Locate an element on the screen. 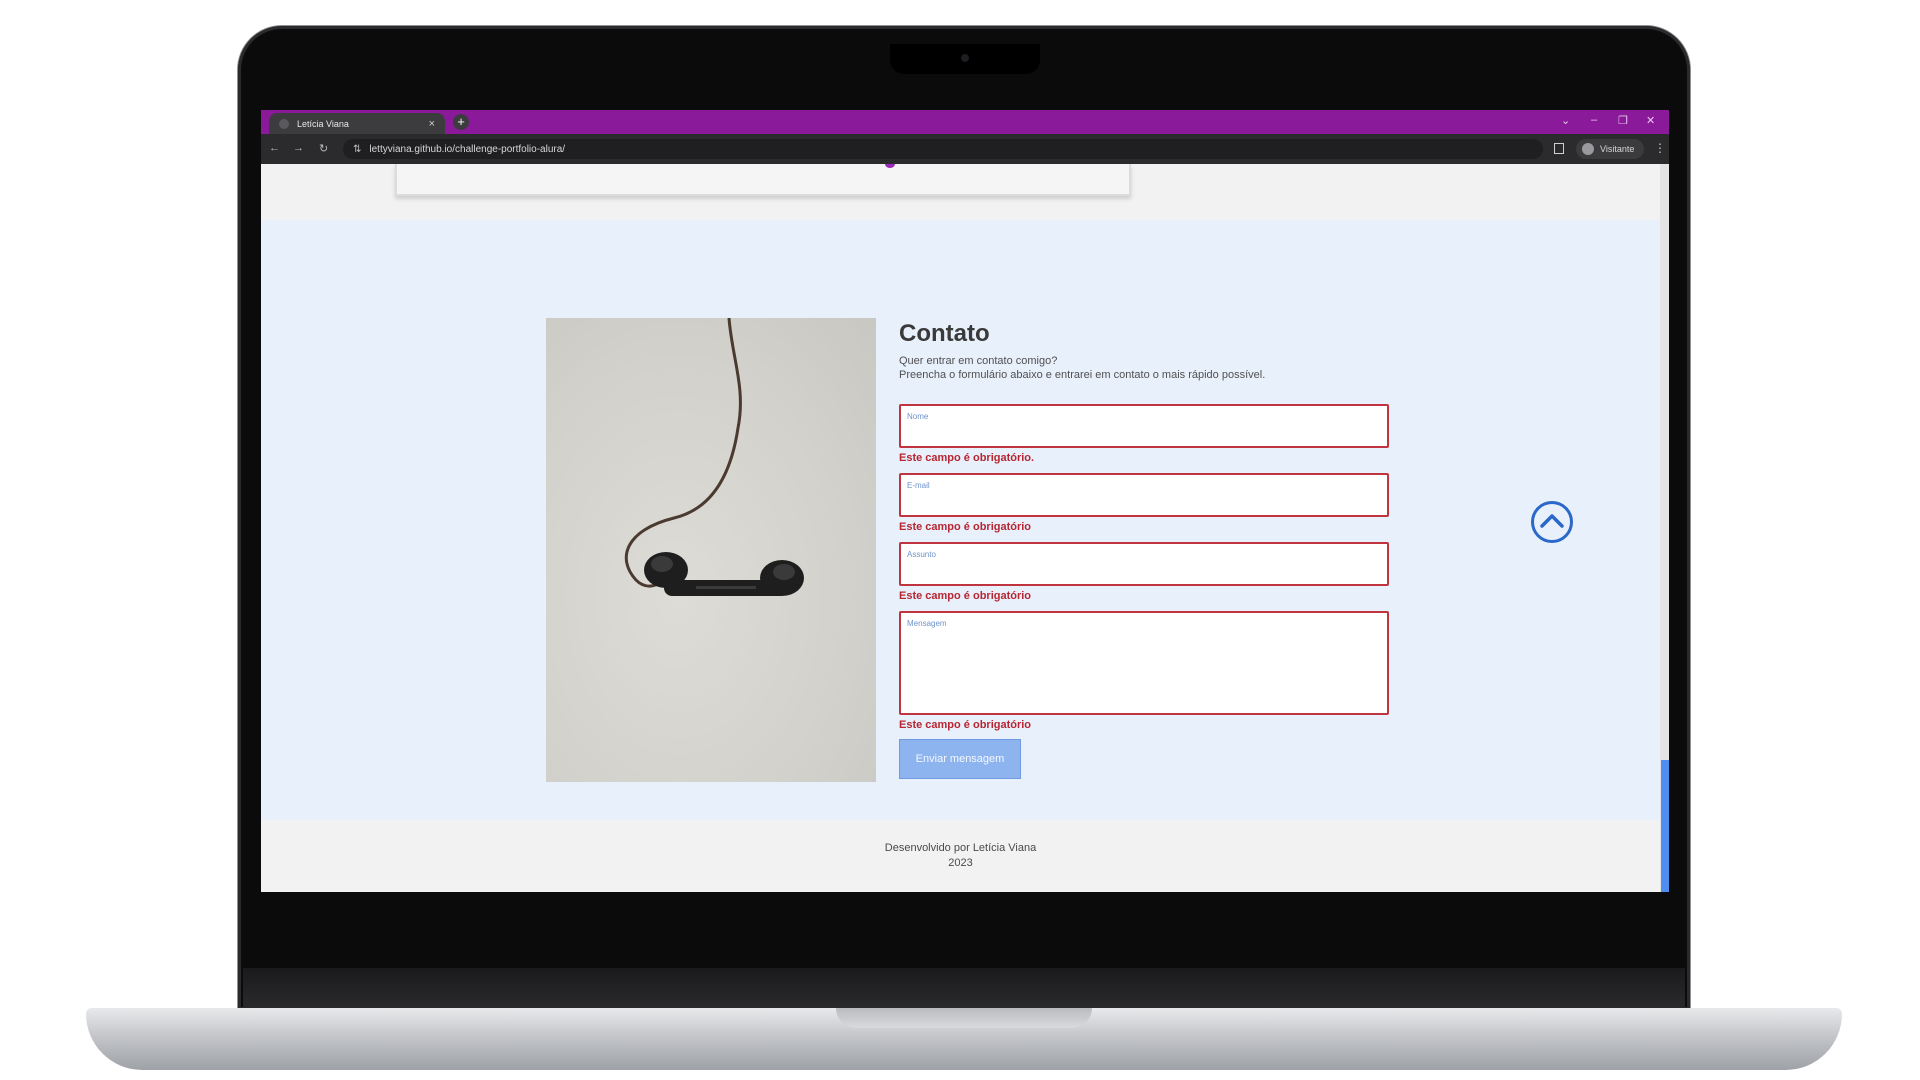 The height and width of the screenshot is (1080, 1920). reload-icon: ↻ is located at coordinates (323, 148).